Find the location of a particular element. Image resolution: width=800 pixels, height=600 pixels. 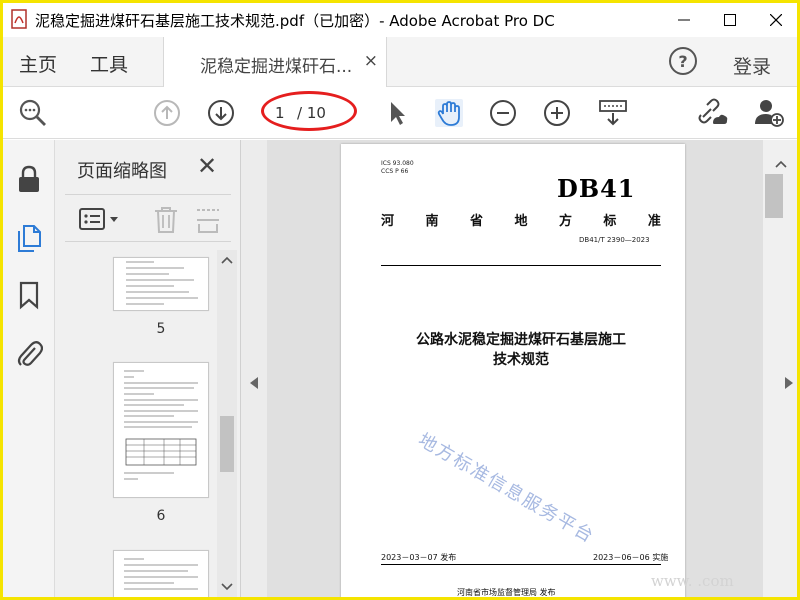

province-char: 省 is located at coordinates (476, 221).